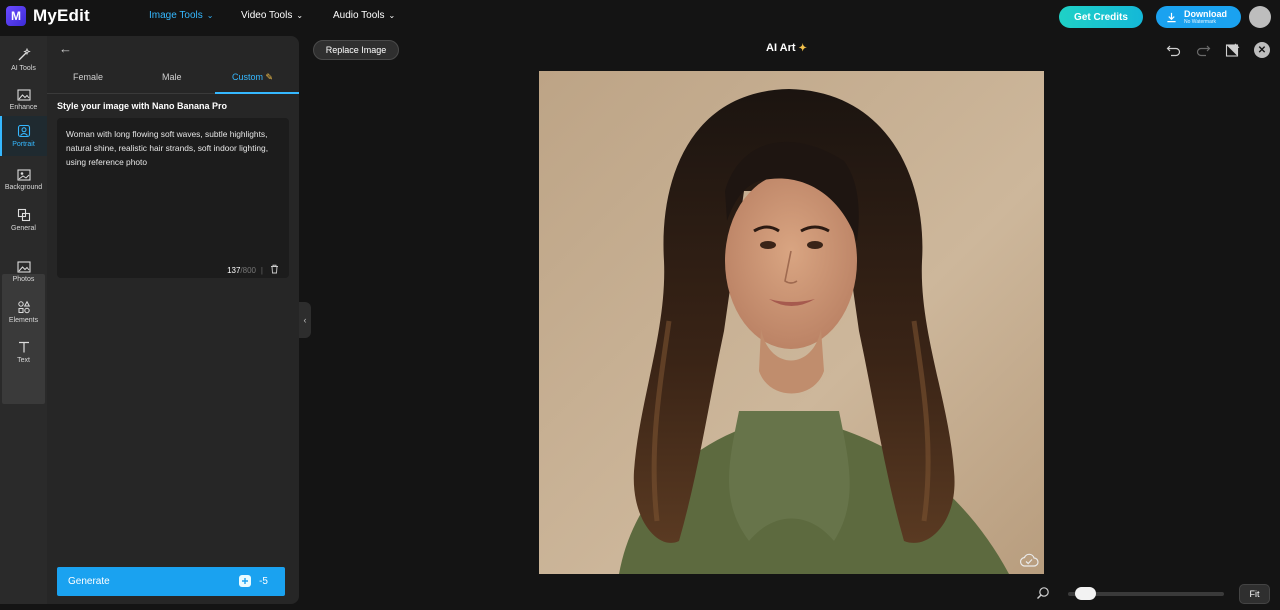  Describe the element at coordinates (23, 107) in the screenshot. I see `rail-label-enhance: Enhance` at that location.